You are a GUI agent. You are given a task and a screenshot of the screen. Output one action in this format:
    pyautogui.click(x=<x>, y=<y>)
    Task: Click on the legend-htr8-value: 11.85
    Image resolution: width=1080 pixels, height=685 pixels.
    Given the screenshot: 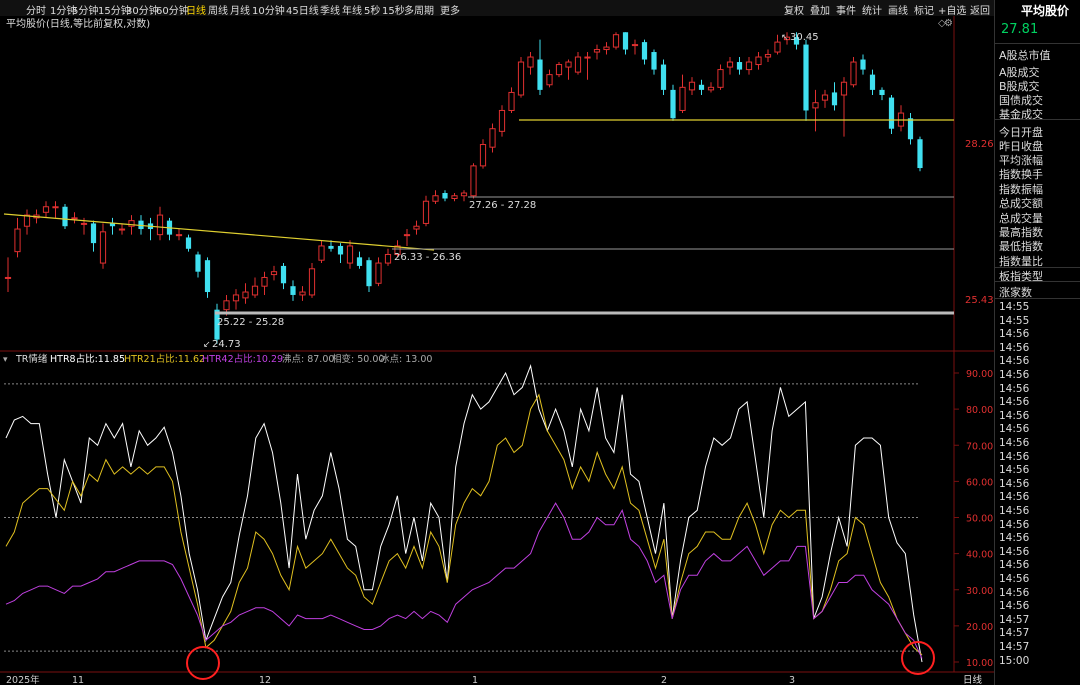 What is the action you would take?
    pyautogui.click(x=111, y=359)
    